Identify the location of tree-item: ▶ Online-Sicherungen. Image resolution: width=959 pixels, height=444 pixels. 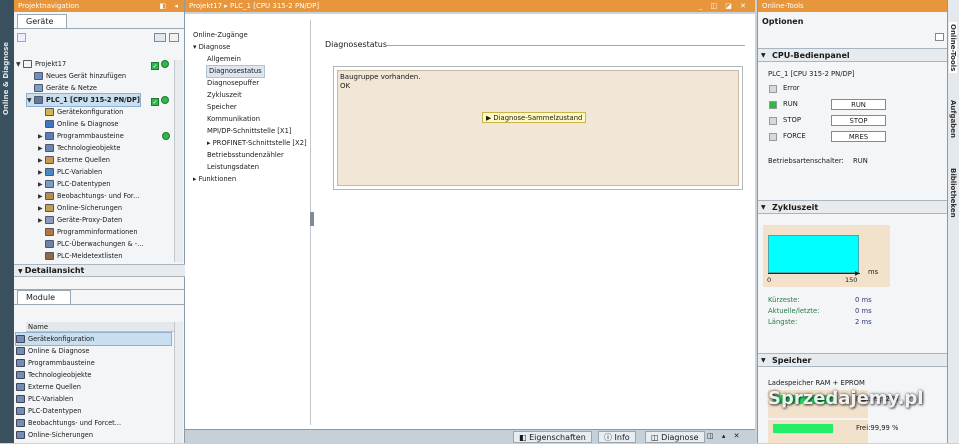
(80, 208).